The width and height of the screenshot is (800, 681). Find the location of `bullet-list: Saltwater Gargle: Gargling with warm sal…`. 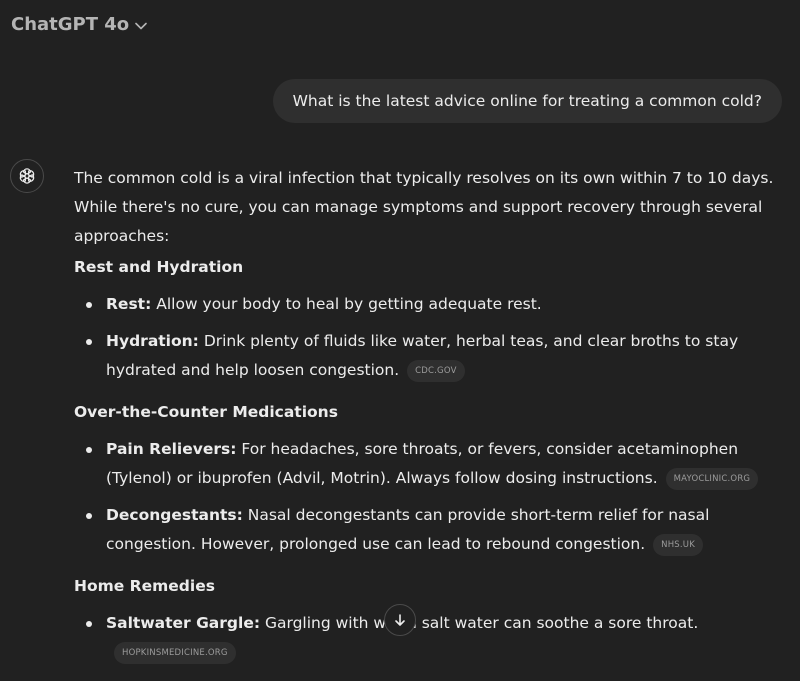

bullet-list: Saltwater Gargle: Gargling with warm sal… is located at coordinates (432, 638).